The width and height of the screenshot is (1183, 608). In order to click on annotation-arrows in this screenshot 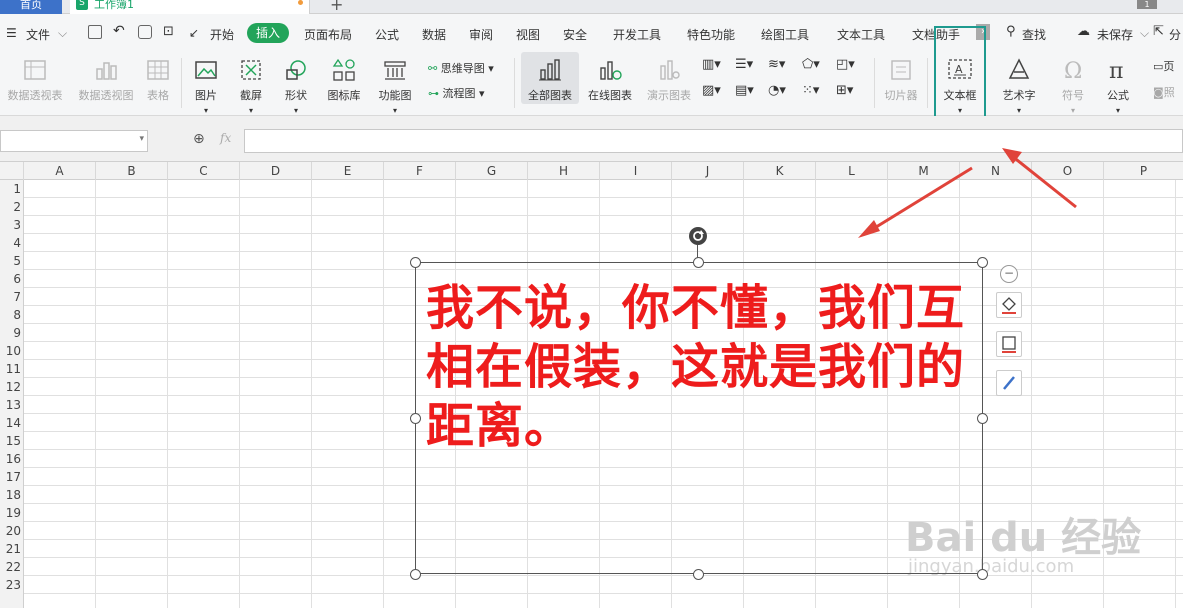, I will do `click(967, 193)`.